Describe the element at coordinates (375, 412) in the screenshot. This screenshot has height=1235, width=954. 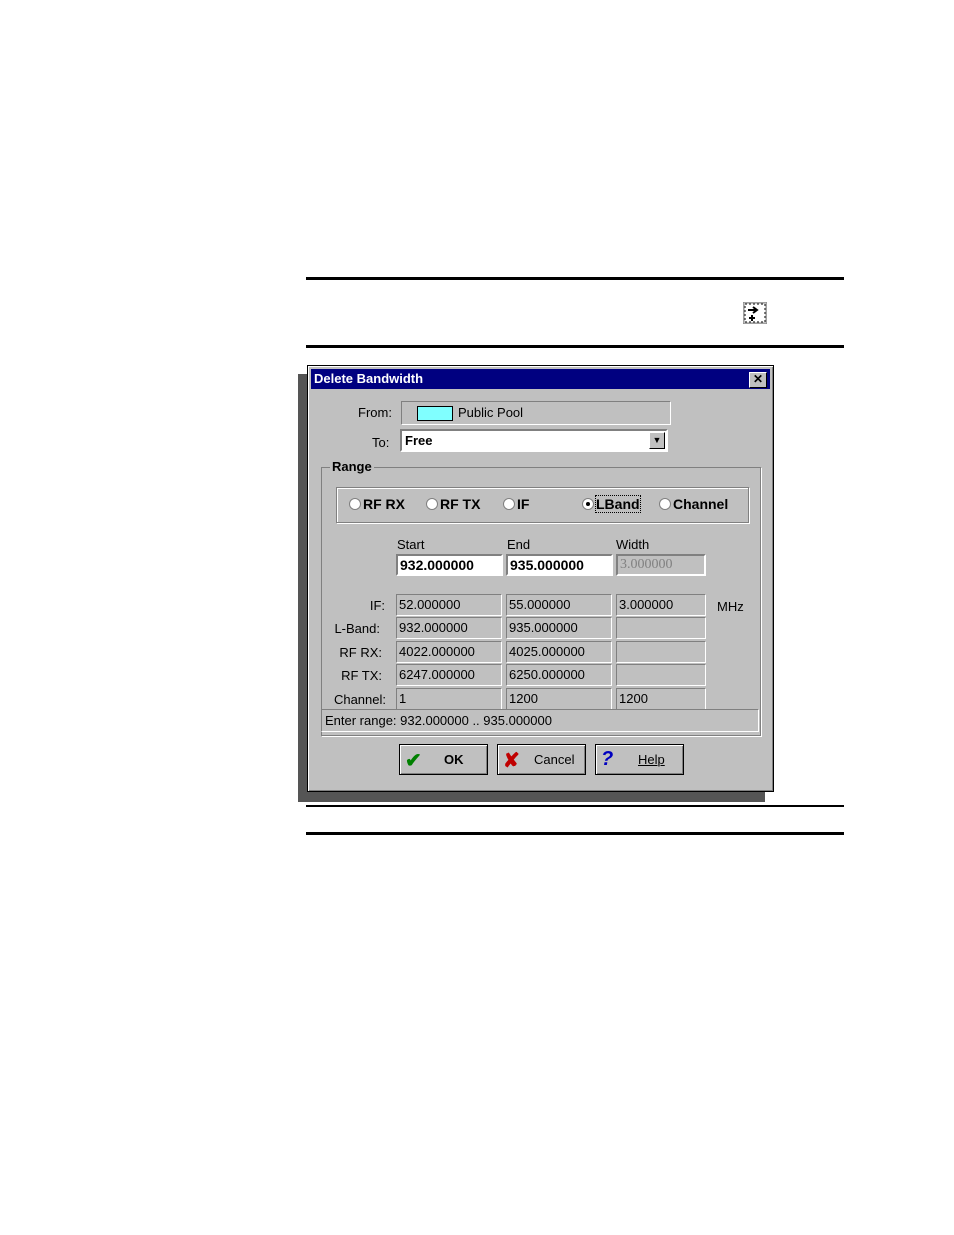
I see `from-label: From:` at that location.